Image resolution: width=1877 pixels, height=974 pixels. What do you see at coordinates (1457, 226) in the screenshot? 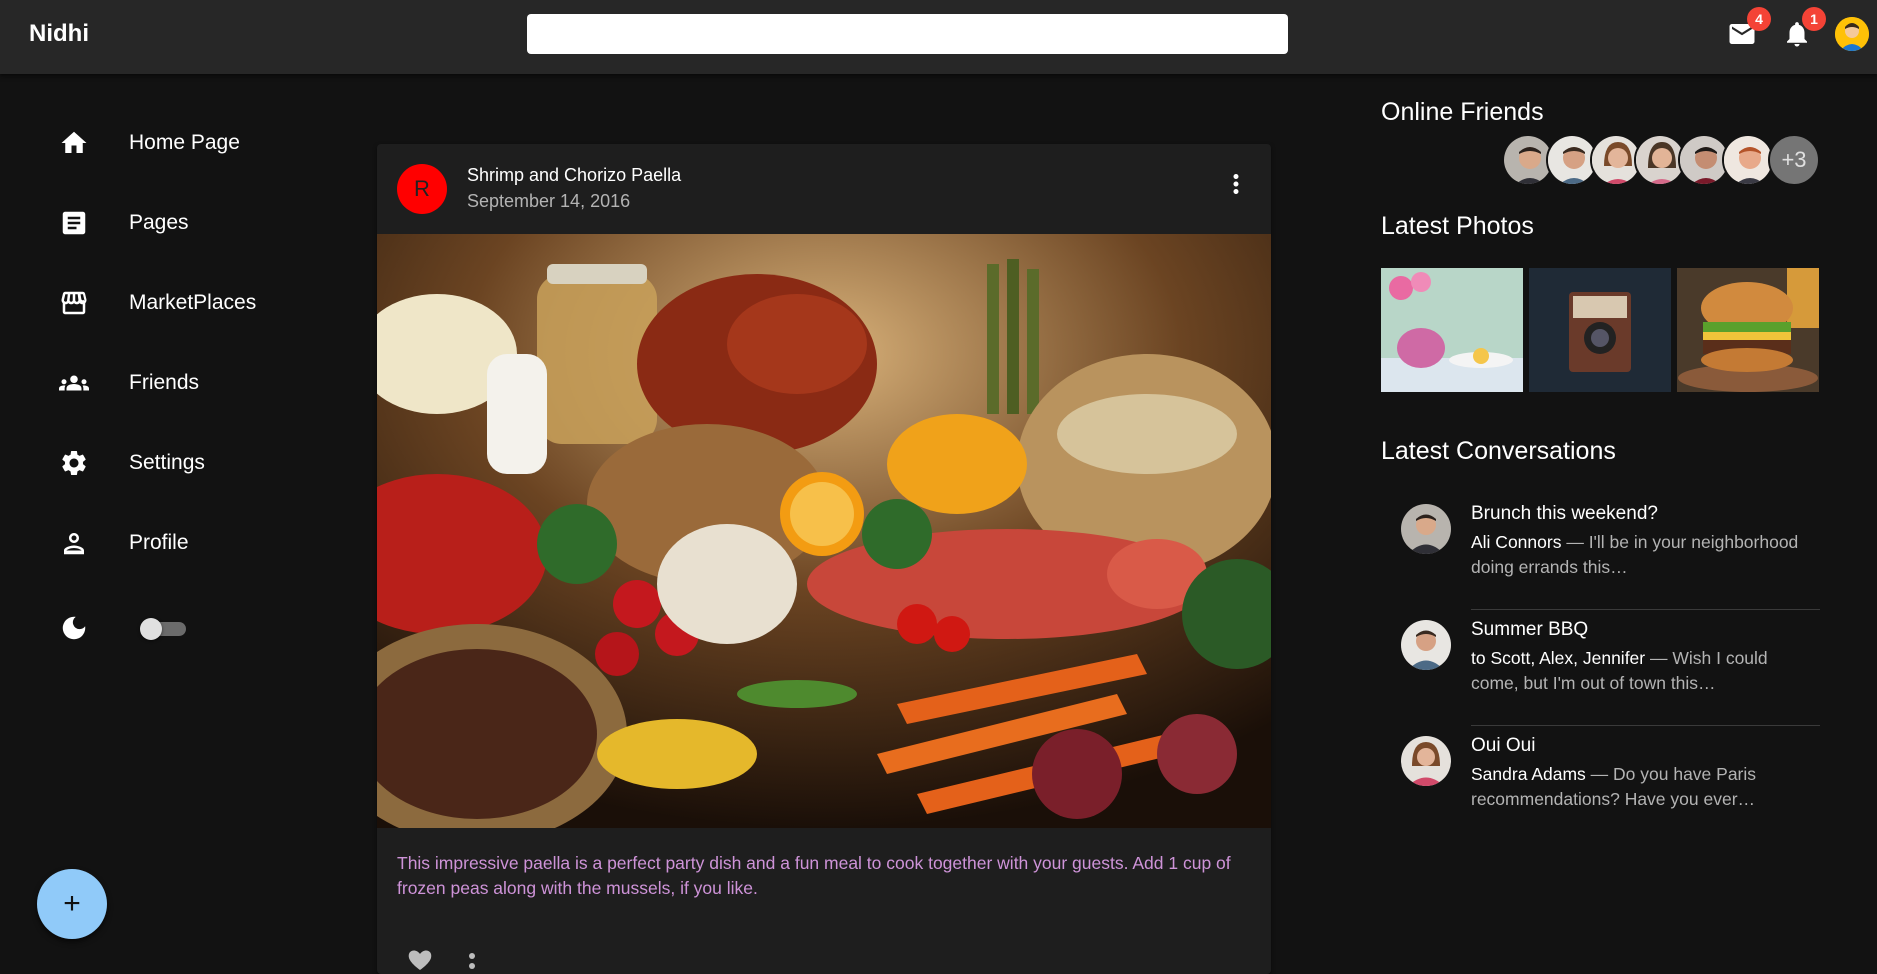
I see `latest-photos-title: Latest Photos` at bounding box center [1457, 226].